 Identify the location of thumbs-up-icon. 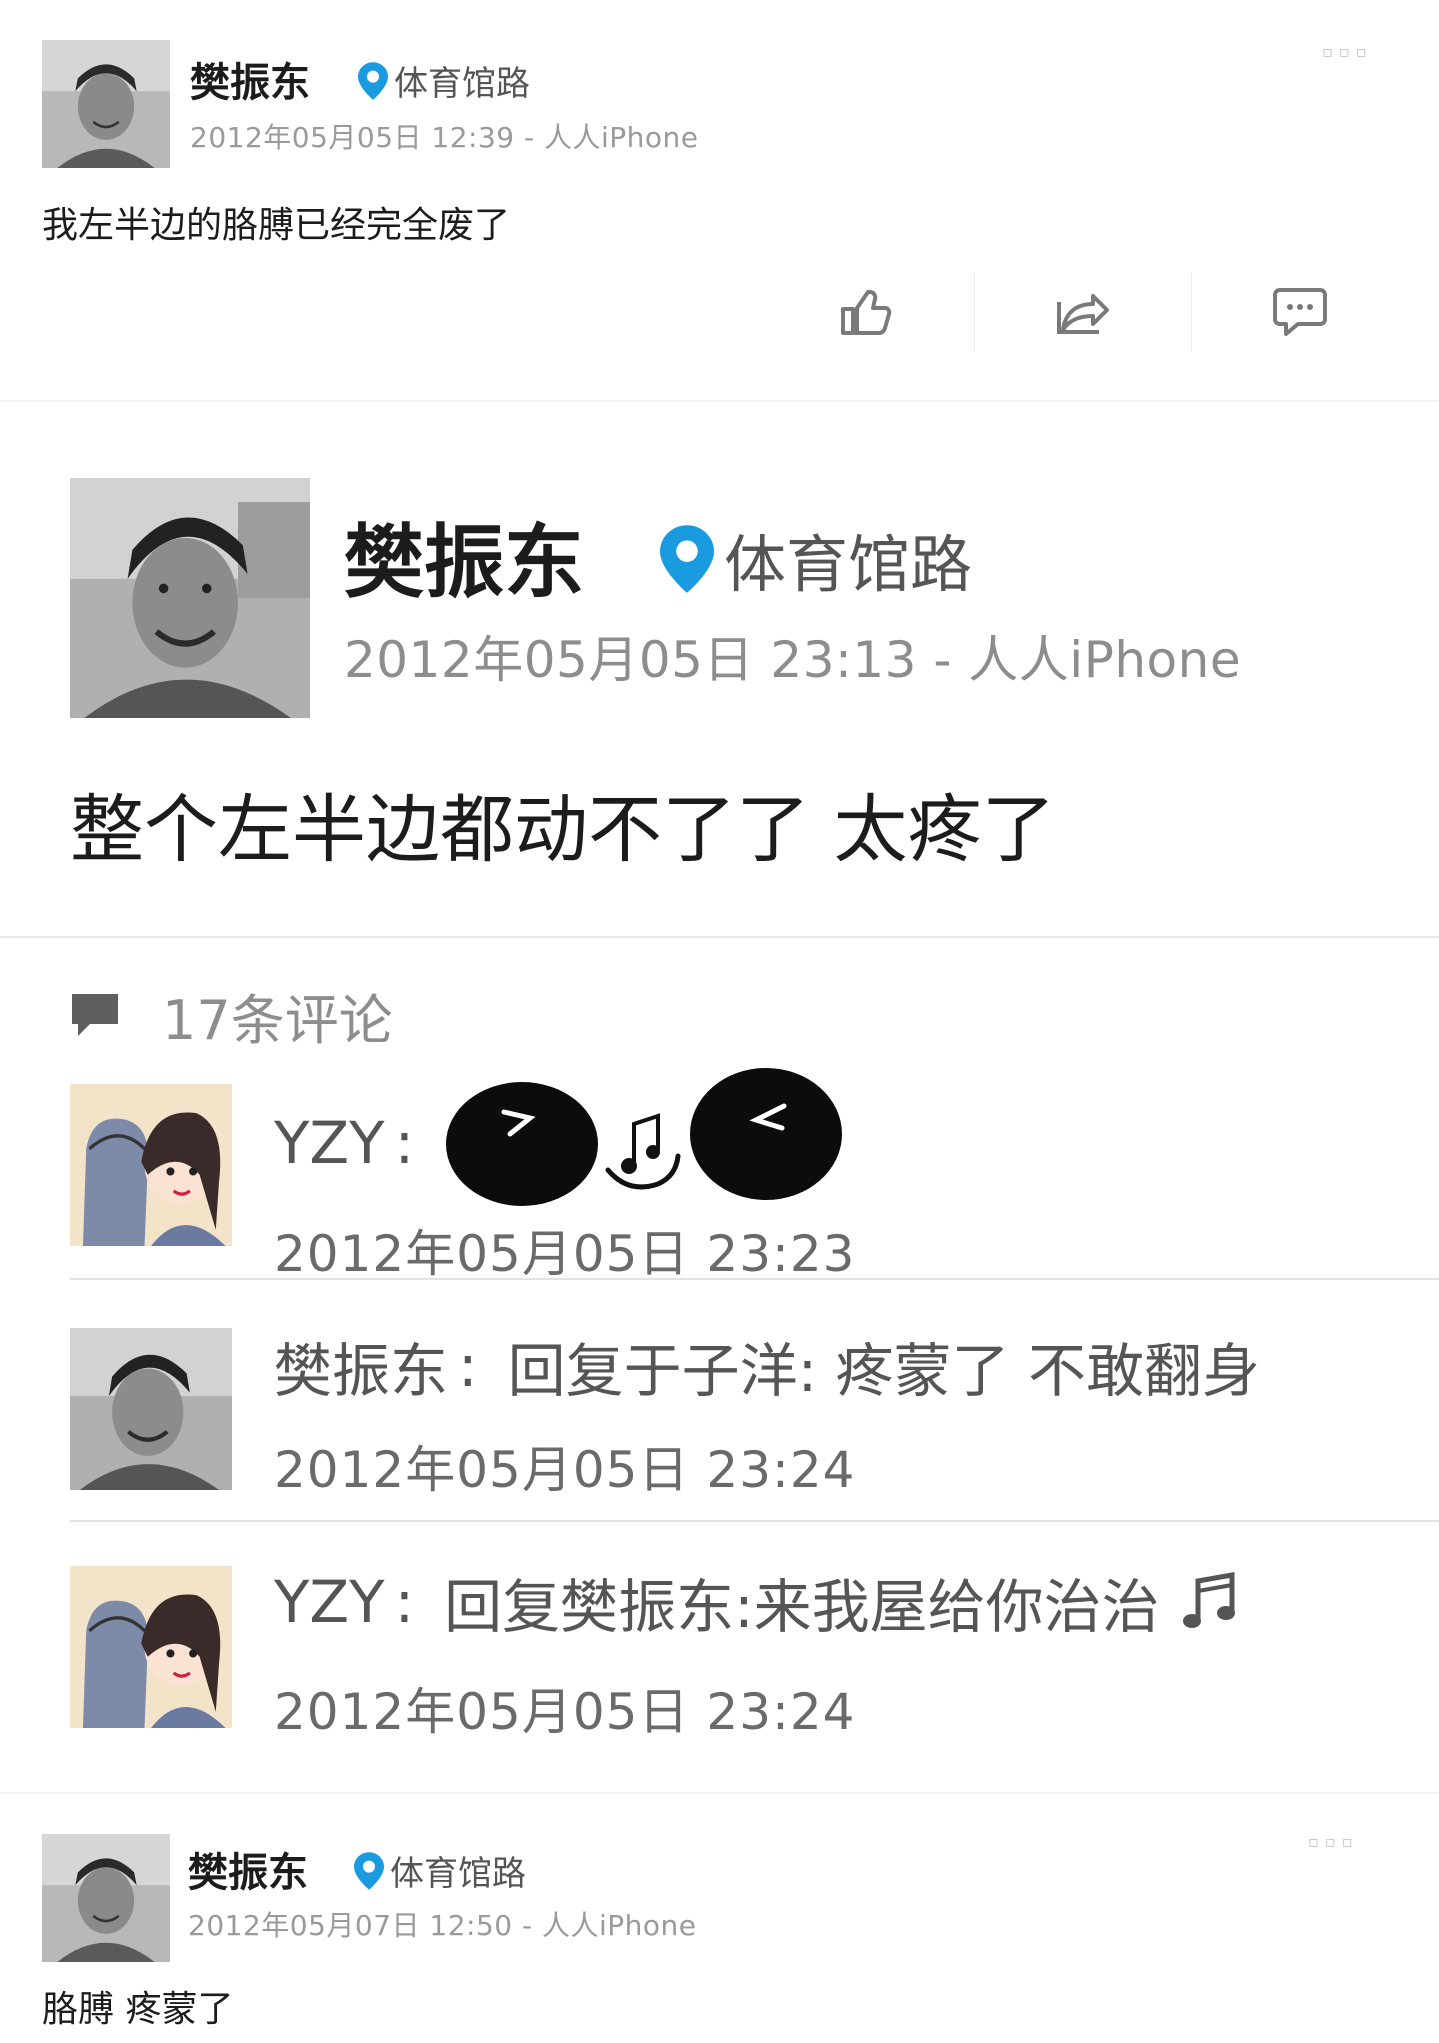
(866, 312).